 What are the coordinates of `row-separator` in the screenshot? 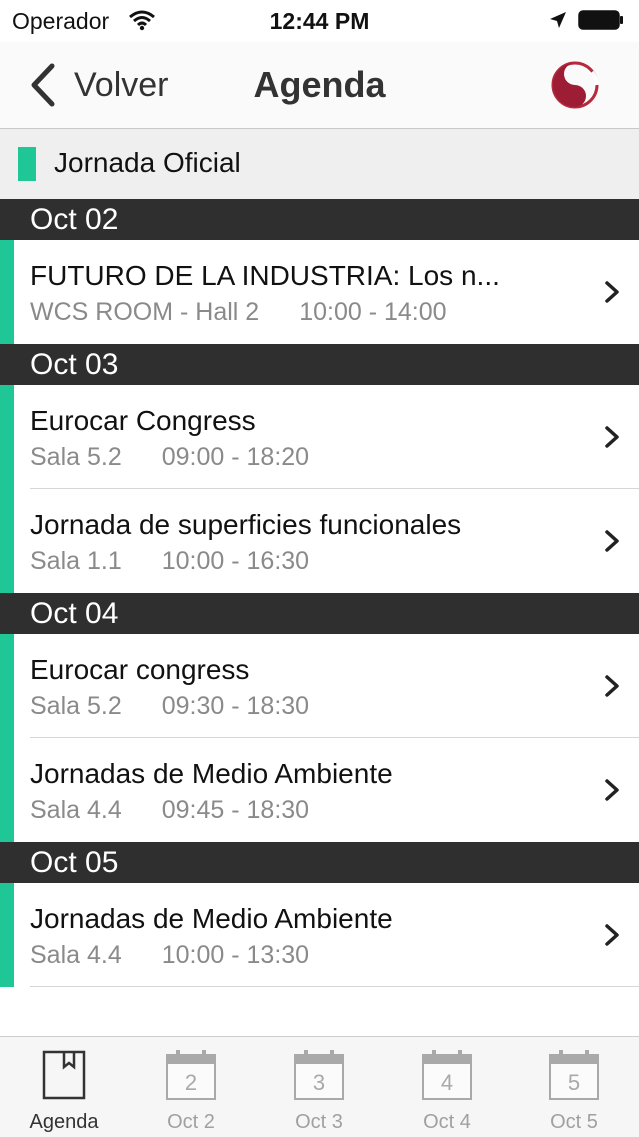 It's located at (334, 986).